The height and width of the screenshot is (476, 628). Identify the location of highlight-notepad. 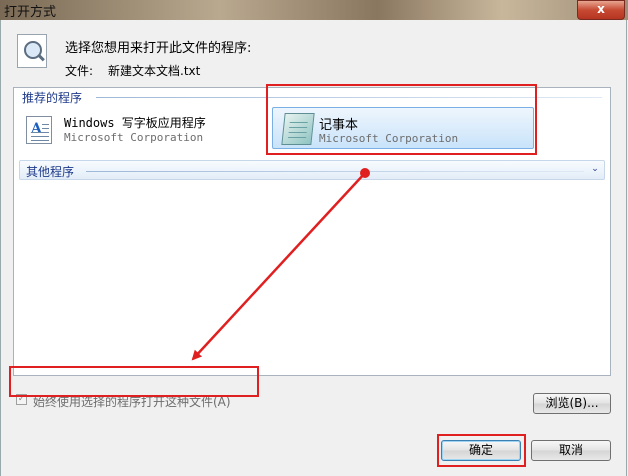
(401, 119).